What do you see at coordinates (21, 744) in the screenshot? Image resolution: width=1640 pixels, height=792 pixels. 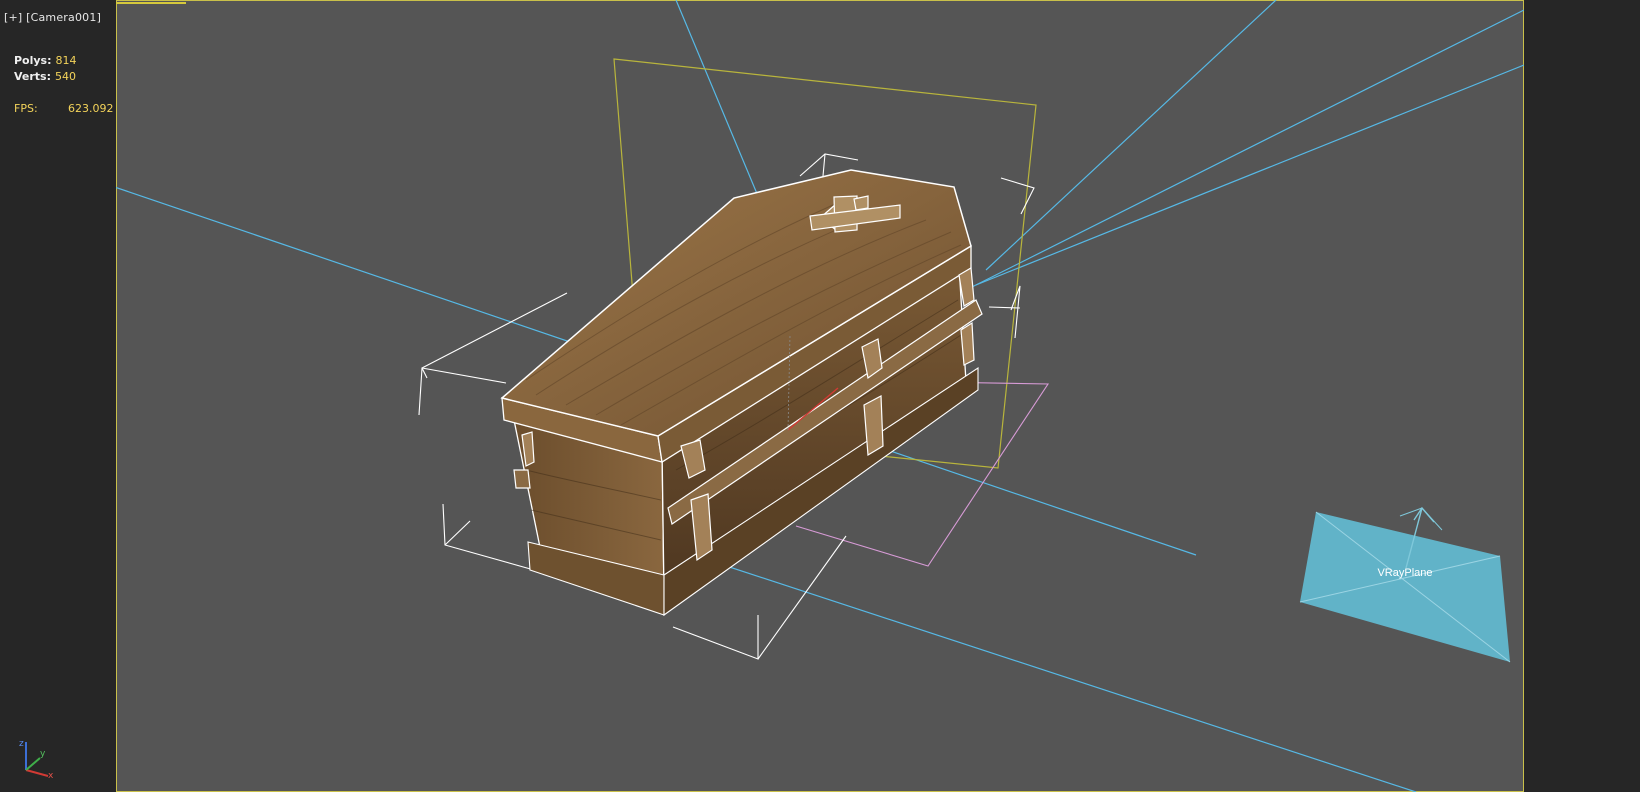 I see `axis-z-label: z` at bounding box center [21, 744].